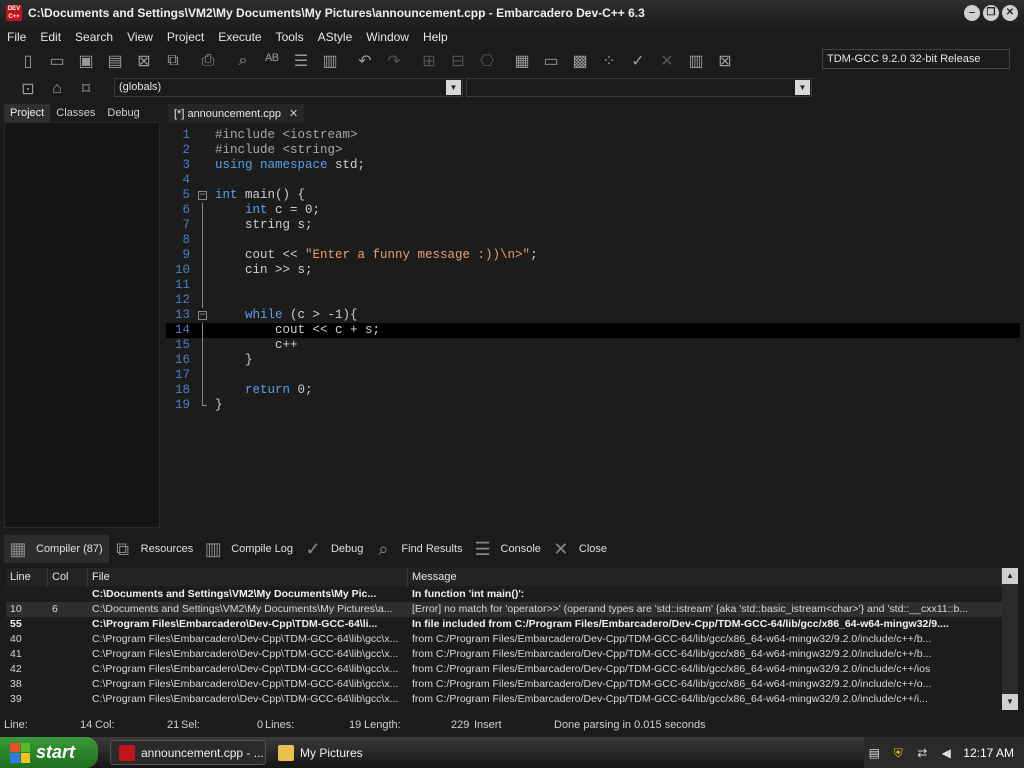  Describe the element at coordinates (56, 549) in the screenshot. I see `bottom-tab-compiler-87: ▦ Compiler (87)` at that location.